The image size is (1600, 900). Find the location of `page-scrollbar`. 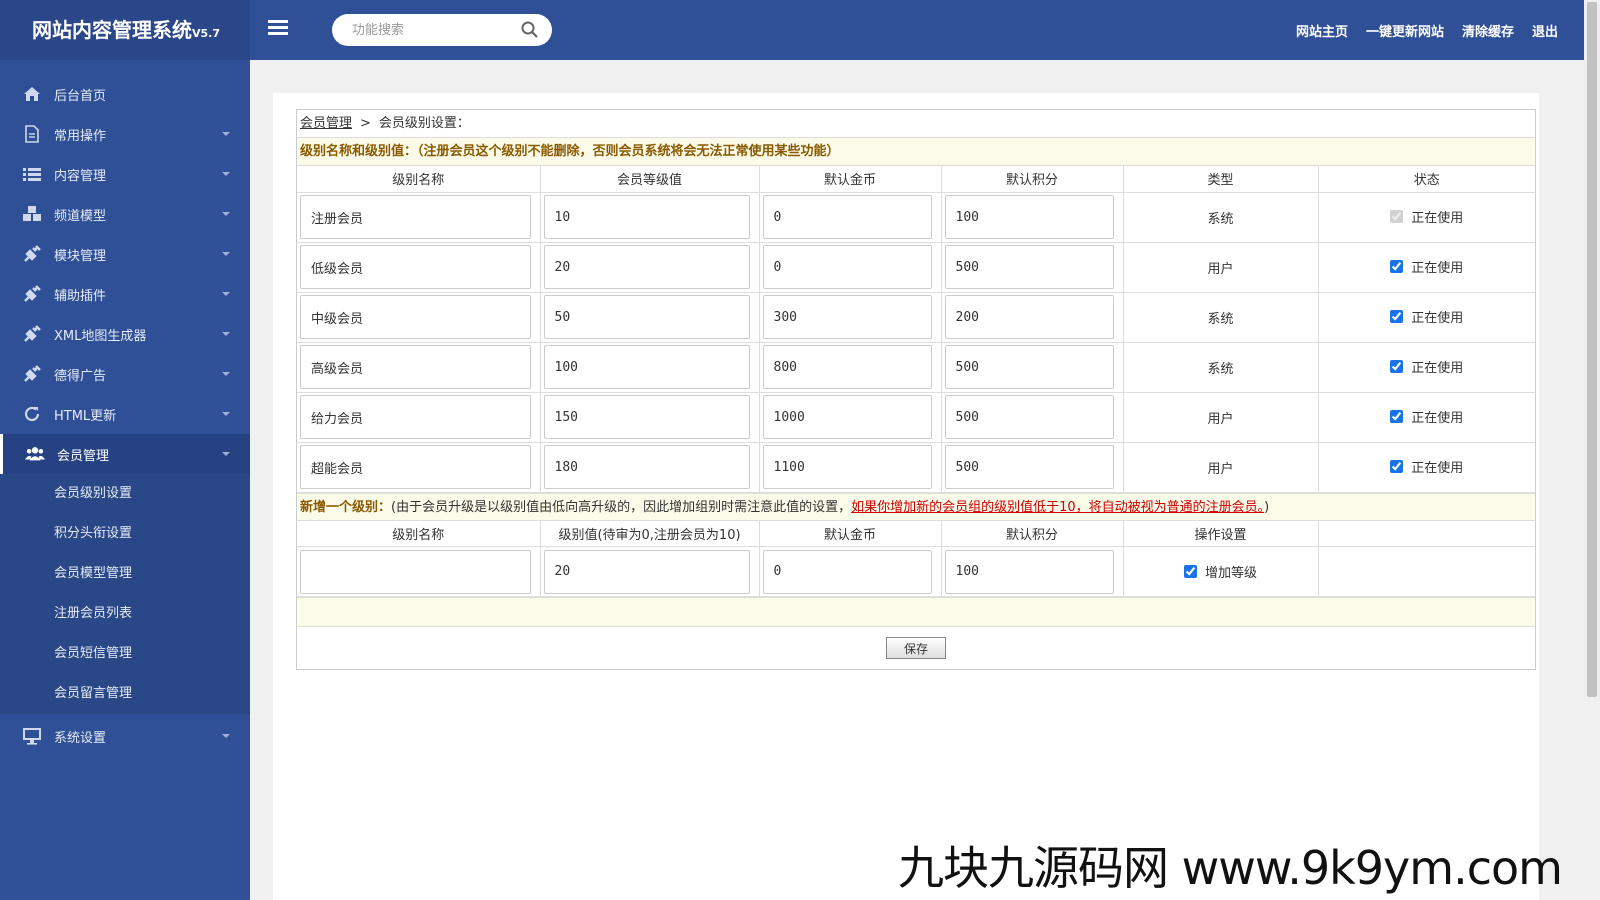

page-scrollbar is located at coordinates (1592, 450).